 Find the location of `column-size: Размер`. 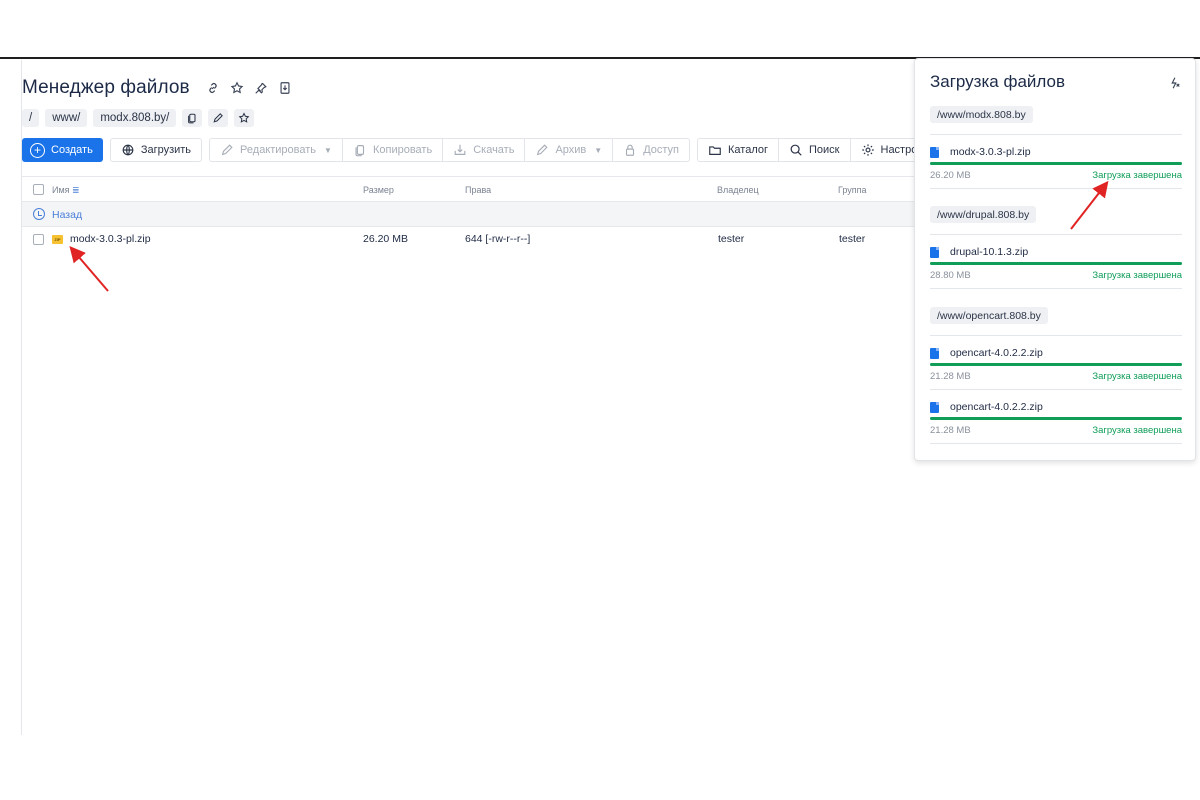

column-size: Размер is located at coordinates (378, 190).